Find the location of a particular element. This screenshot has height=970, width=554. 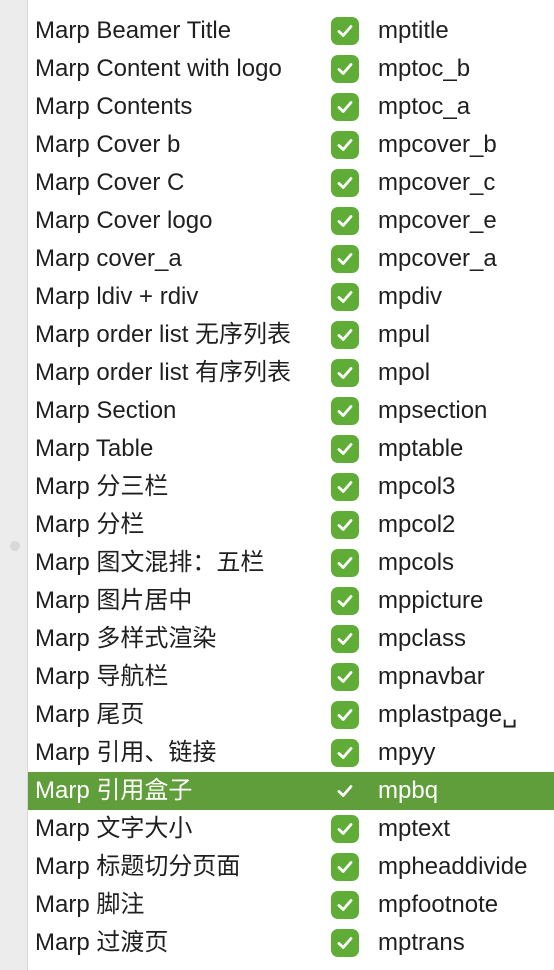

snippet-row: Marp 脚注 mpfootnote is located at coordinates (291, 905).